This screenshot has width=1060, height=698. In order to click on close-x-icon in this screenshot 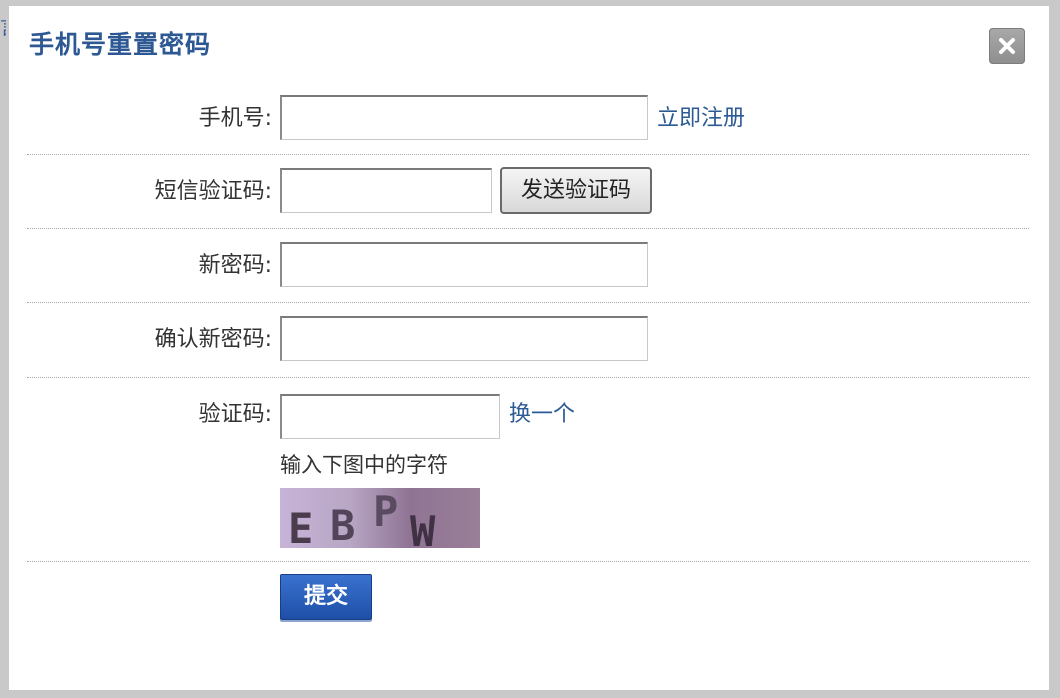, I will do `click(1007, 46)`.